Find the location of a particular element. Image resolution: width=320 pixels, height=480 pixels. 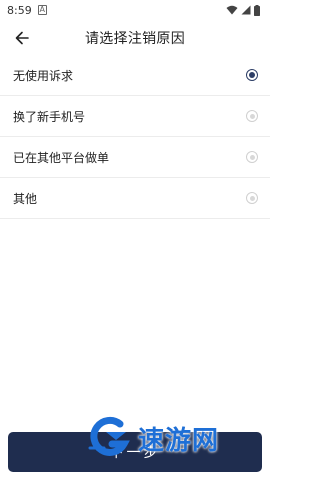

reason-label: 无使用诉求 is located at coordinates (43, 75).